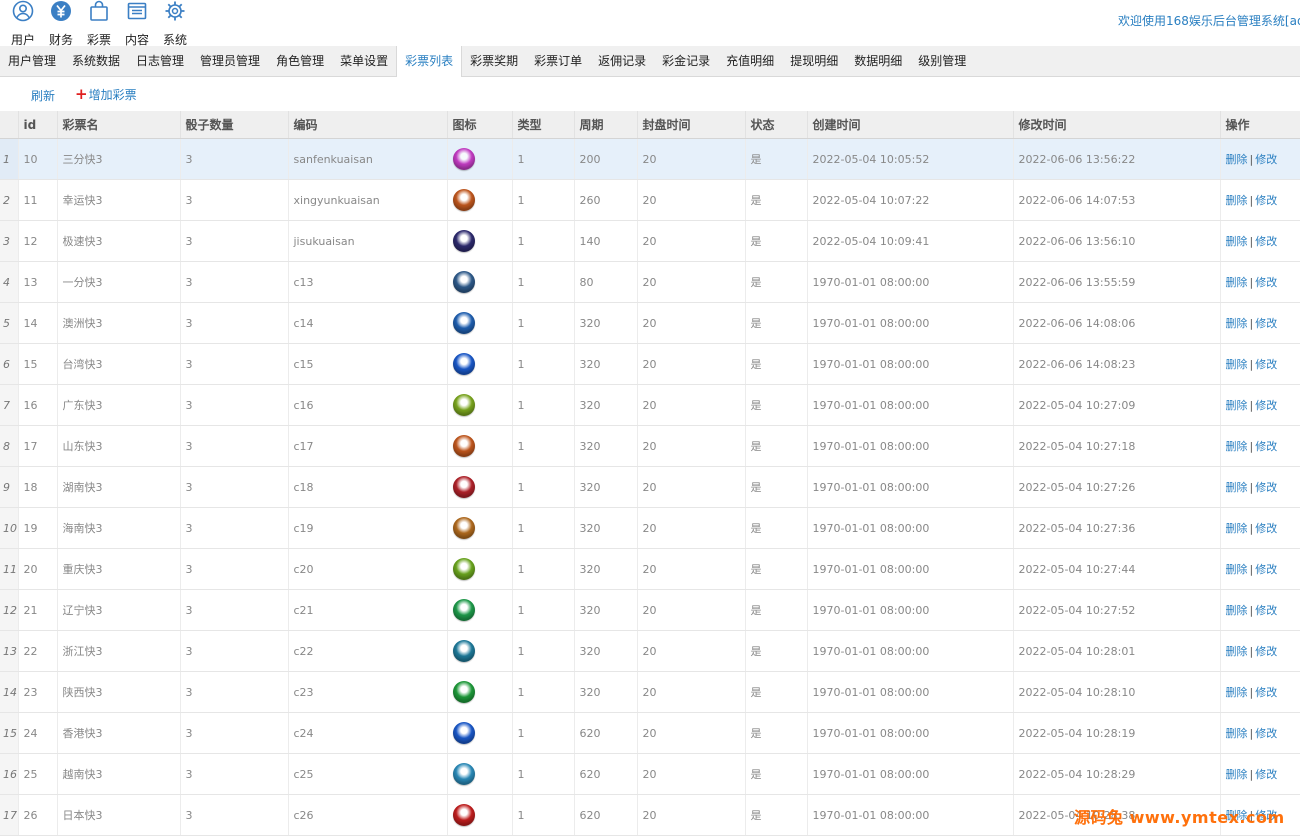 The height and width of the screenshot is (840, 1300). What do you see at coordinates (750, 61) in the screenshot?
I see `tab-11: 充值明细` at bounding box center [750, 61].